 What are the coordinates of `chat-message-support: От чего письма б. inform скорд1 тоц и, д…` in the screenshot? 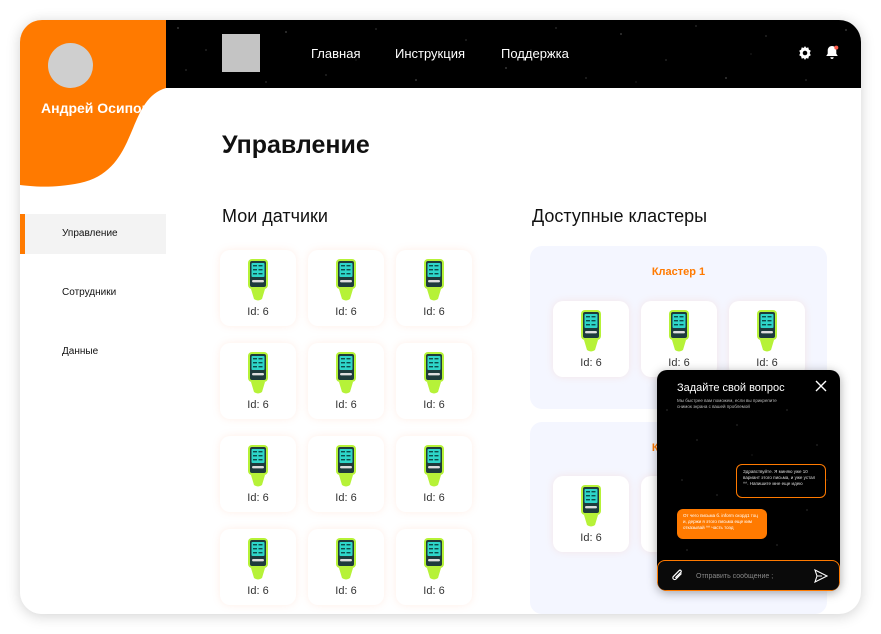 It's located at (722, 524).